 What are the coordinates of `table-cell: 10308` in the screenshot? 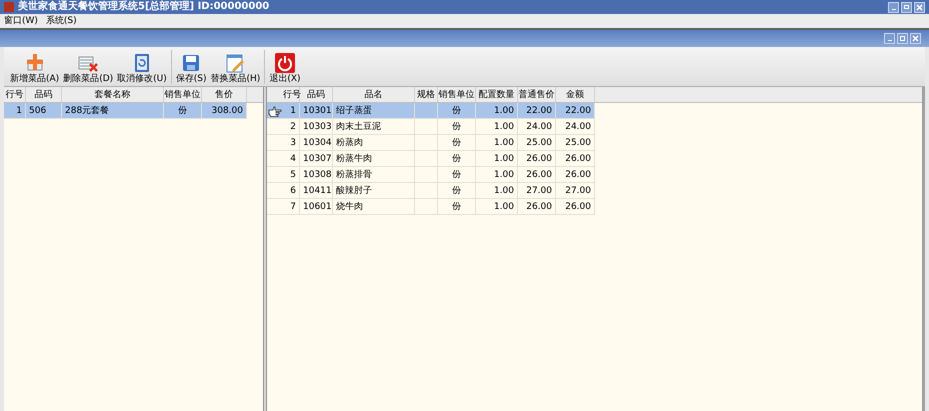 It's located at (316, 174).